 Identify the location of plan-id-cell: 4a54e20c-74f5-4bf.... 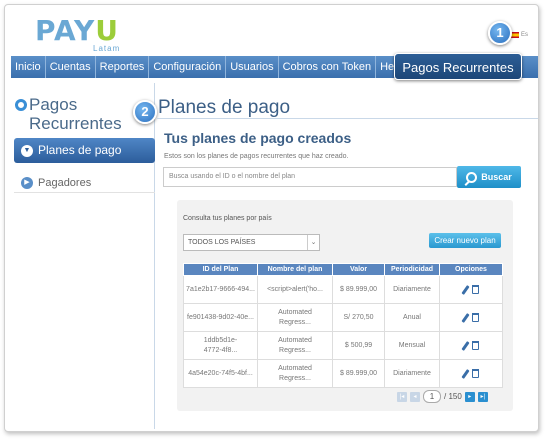
(220, 373).